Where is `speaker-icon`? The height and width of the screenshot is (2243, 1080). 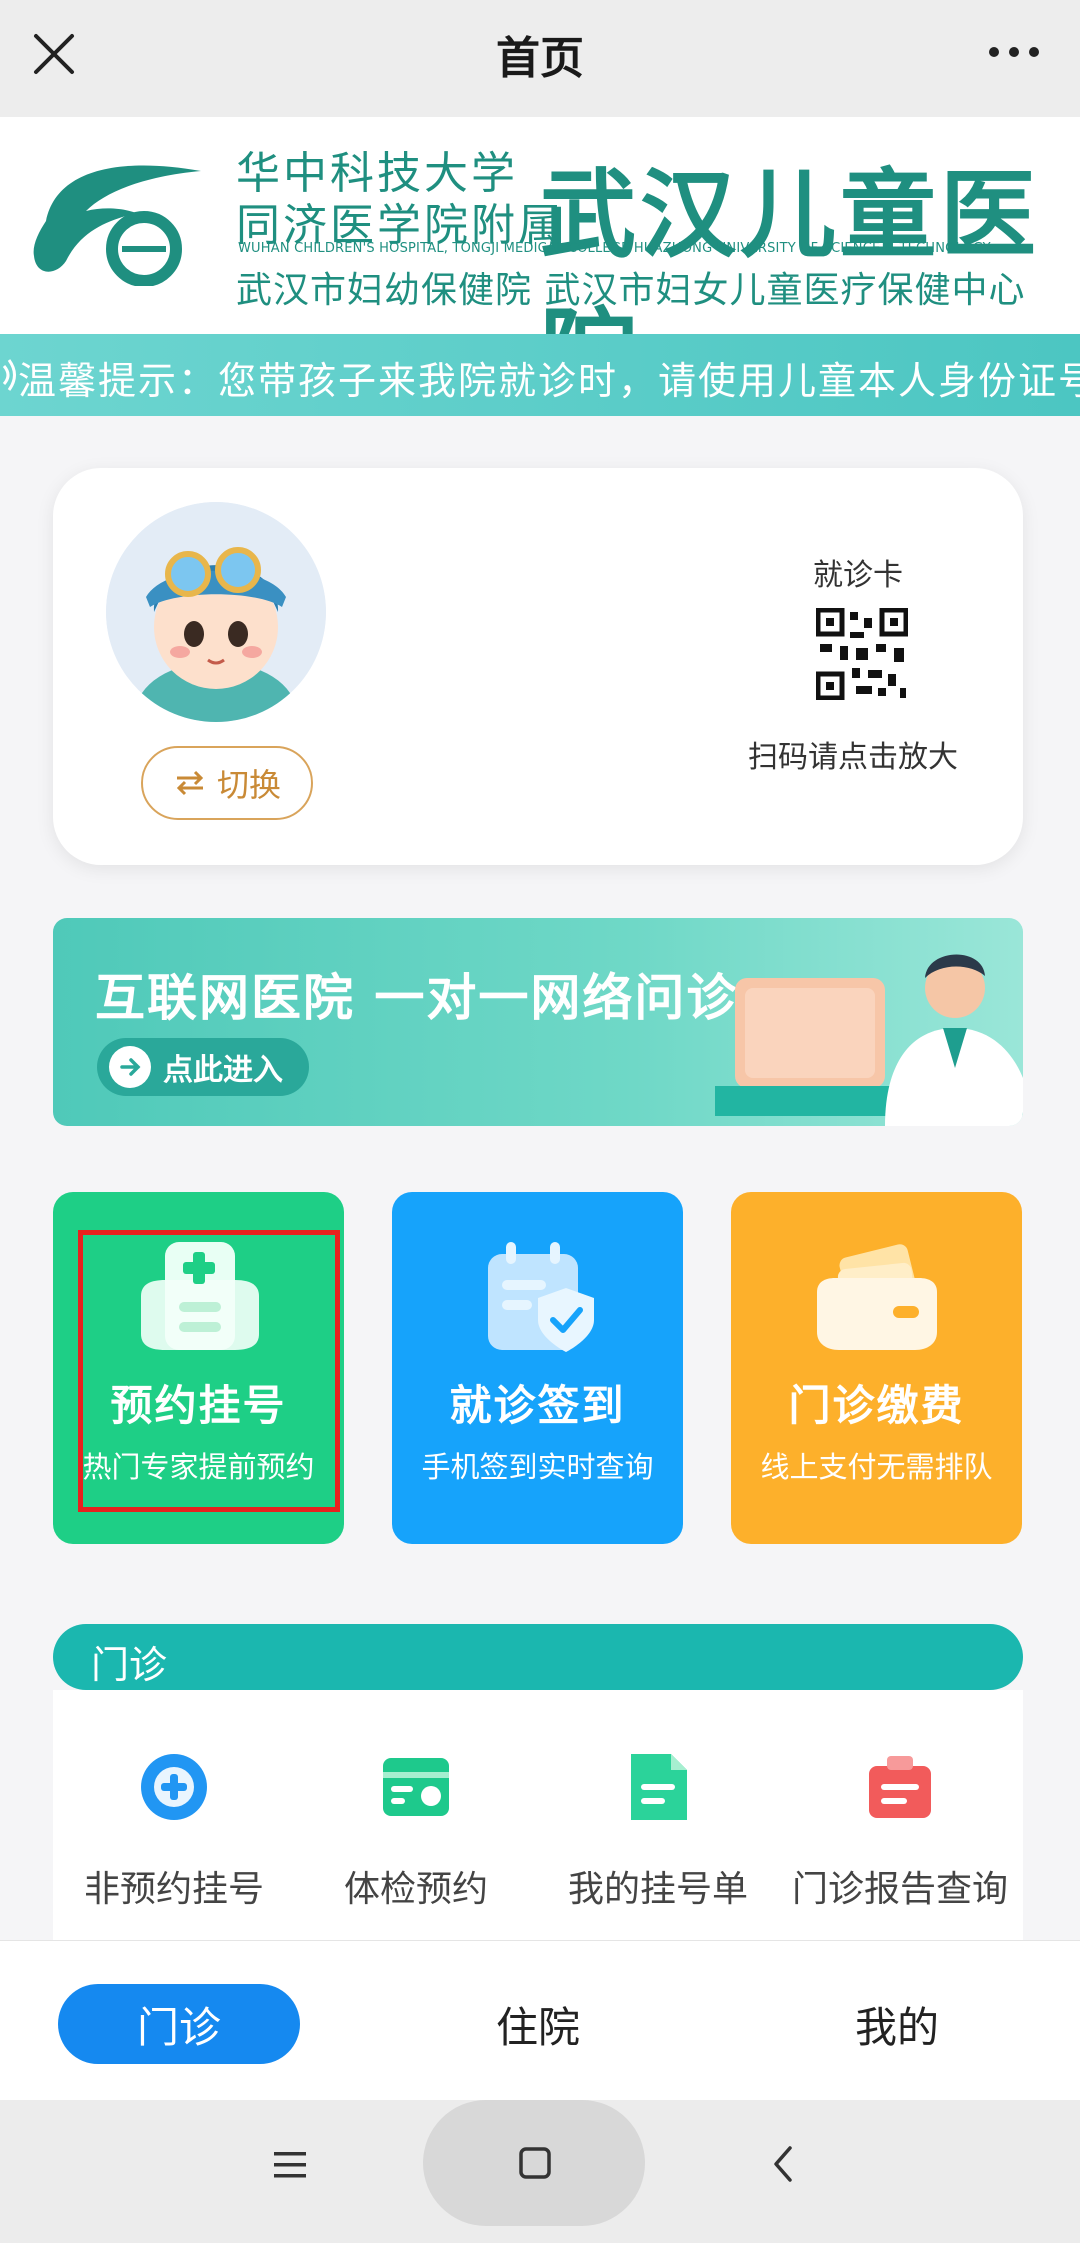 speaker-icon is located at coordinates (9, 375).